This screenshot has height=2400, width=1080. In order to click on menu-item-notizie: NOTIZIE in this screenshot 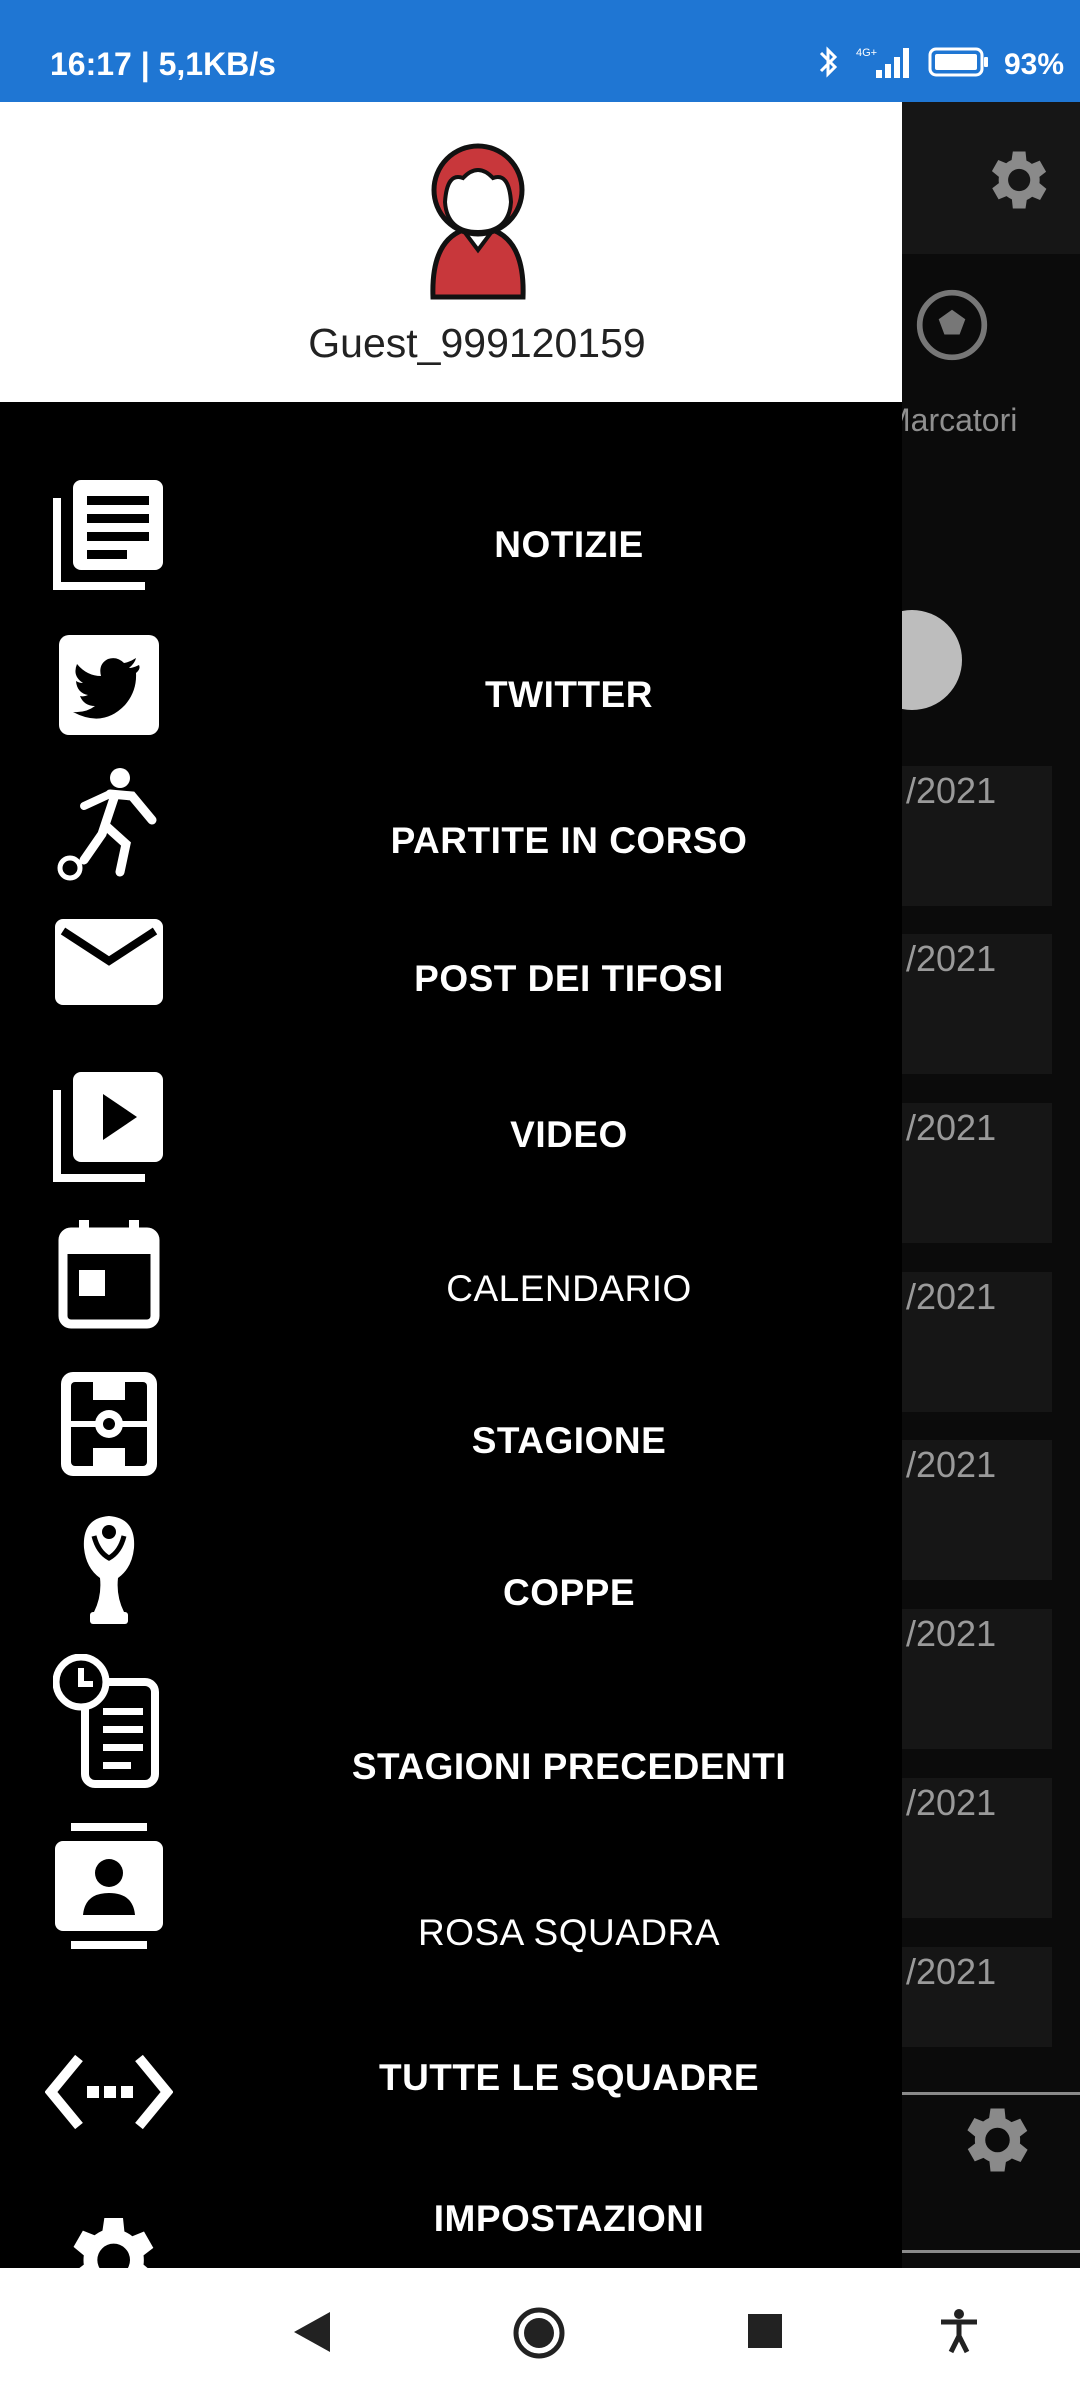, I will do `click(451, 555)`.